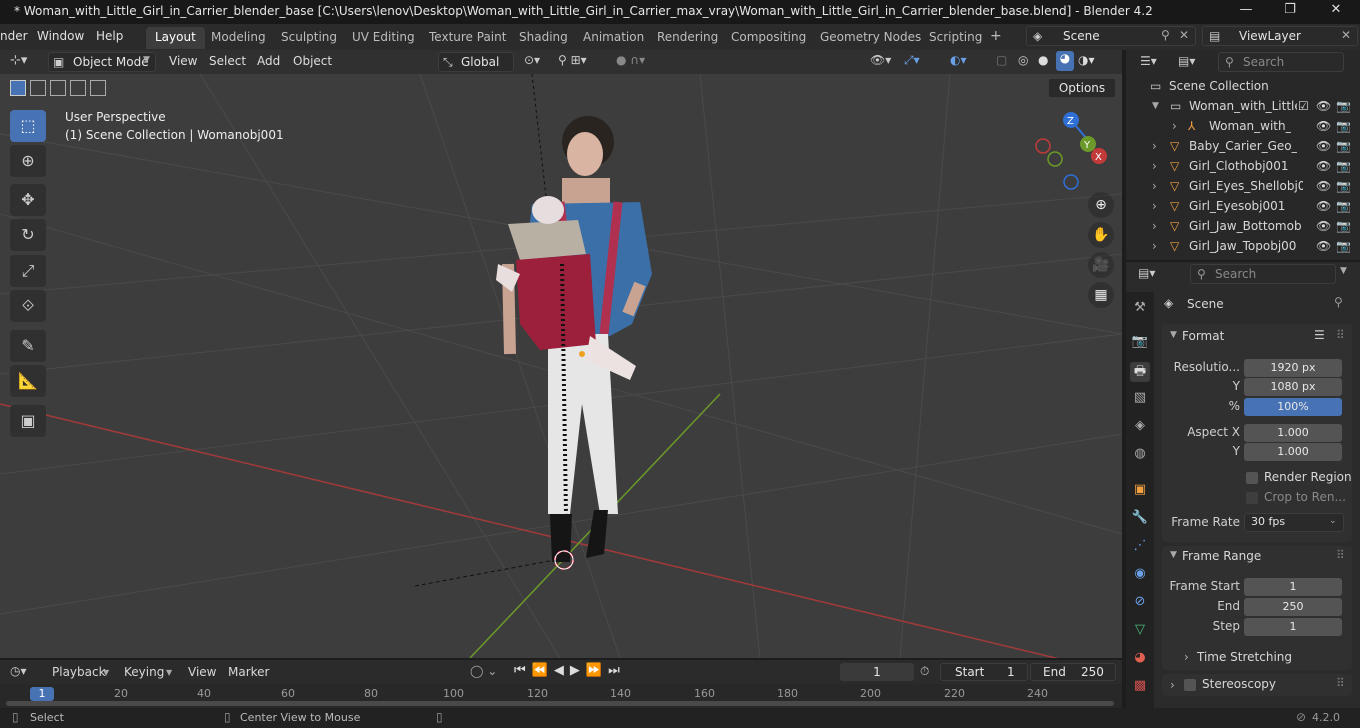  What do you see at coordinates (1221, 556) in the screenshot?
I see `frame-range-header: Frame Range` at bounding box center [1221, 556].